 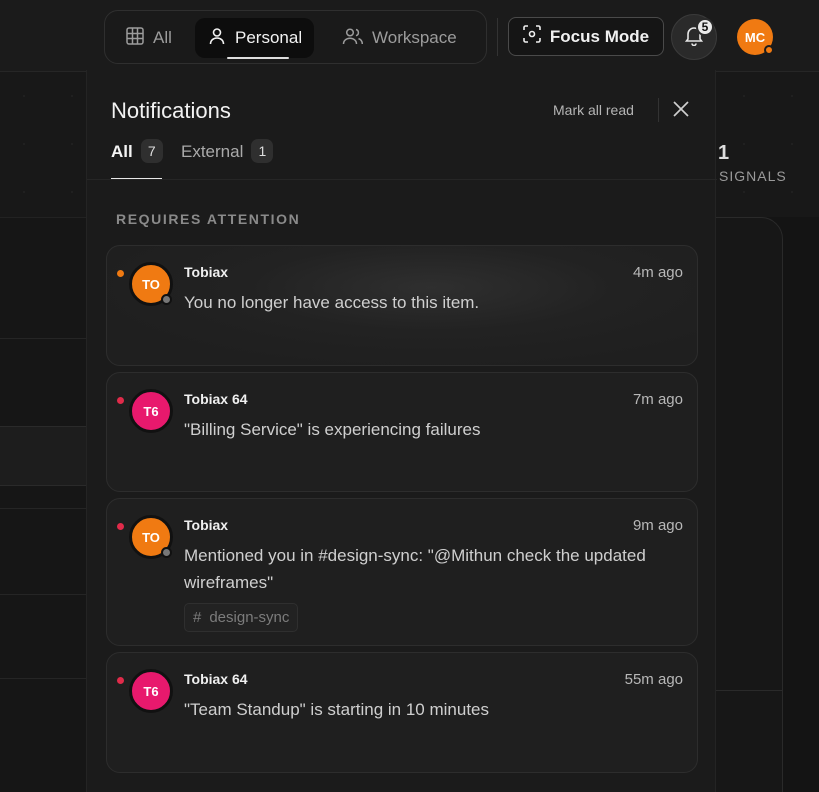 What do you see at coordinates (135, 38) in the screenshot?
I see `grid-icon` at bounding box center [135, 38].